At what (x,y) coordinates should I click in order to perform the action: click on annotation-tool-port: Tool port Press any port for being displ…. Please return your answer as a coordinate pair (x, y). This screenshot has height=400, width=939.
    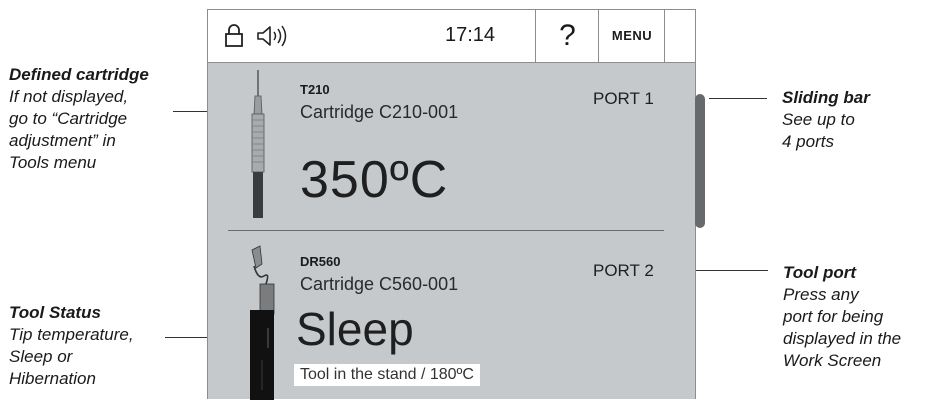
    Looking at the image, I should click on (842, 317).